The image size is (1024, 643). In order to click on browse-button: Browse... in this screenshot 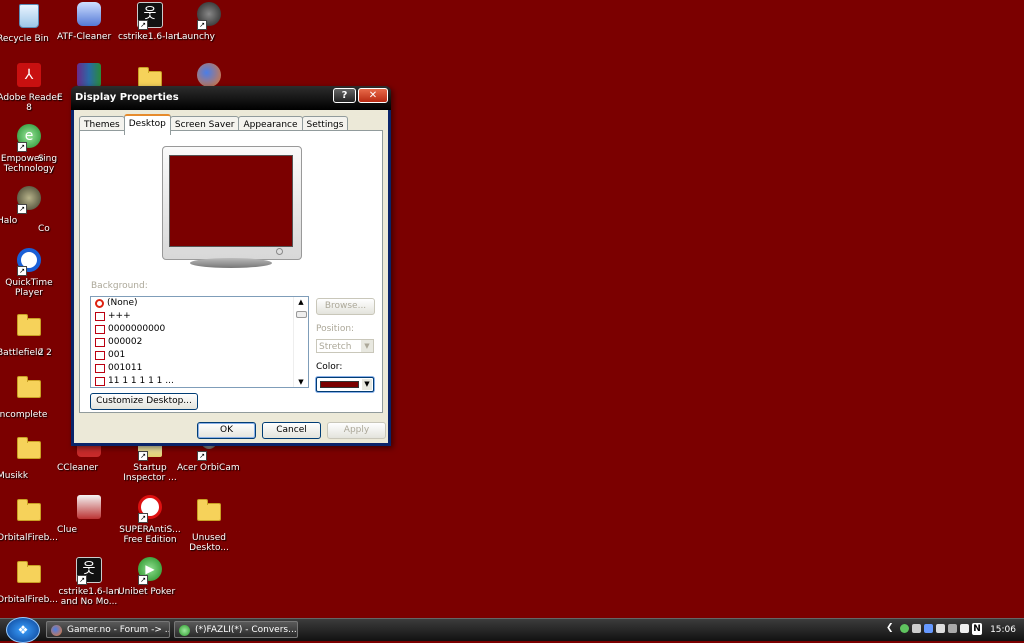, I will do `click(345, 306)`.